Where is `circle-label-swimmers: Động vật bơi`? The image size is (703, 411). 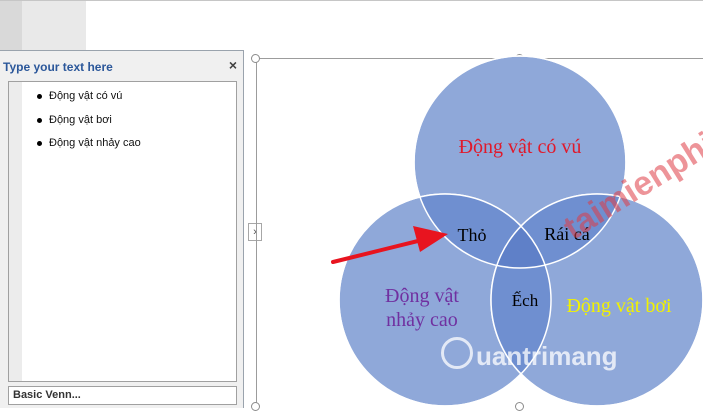 circle-label-swimmers: Động vật bơi is located at coordinates (618, 306).